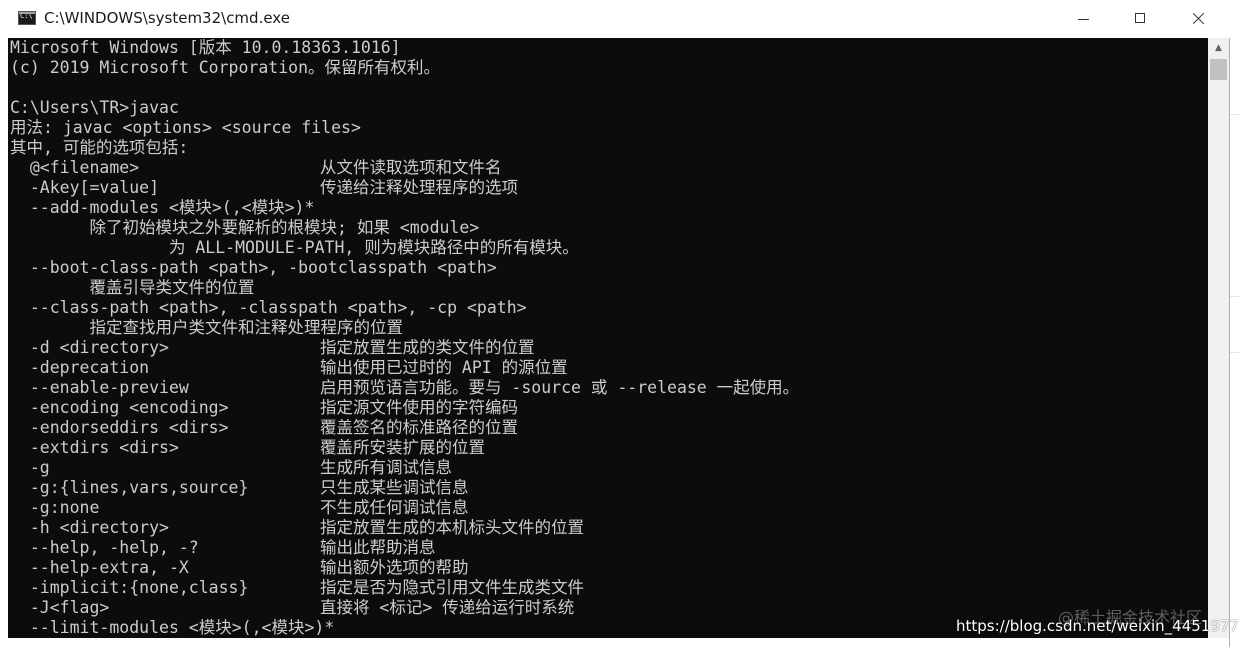 This screenshot has height=647, width=1239. What do you see at coordinates (1218, 69) in the screenshot?
I see `scrollbar-thumb` at bounding box center [1218, 69].